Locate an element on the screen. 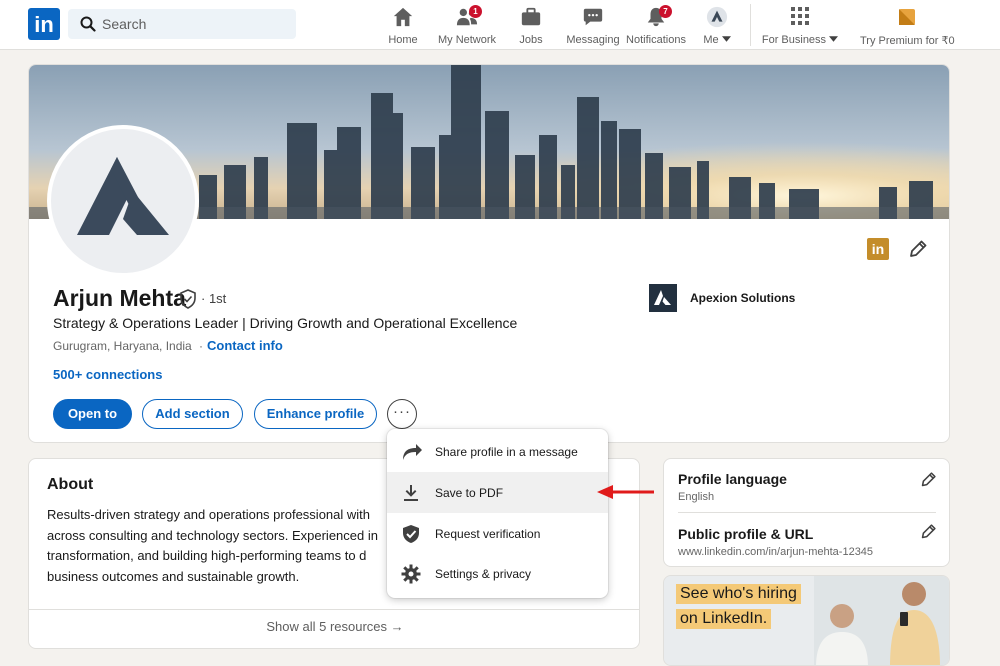 This screenshot has width=1000, height=666. company-logo-avatar-icon is located at coordinates (123, 196).